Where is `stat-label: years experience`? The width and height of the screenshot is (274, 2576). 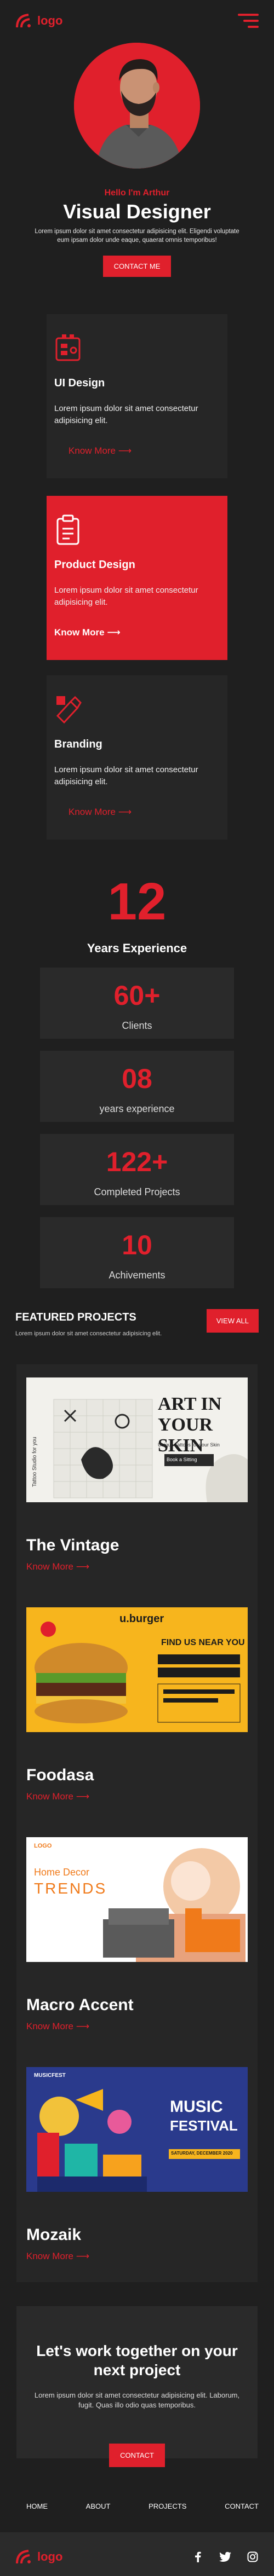 stat-label: years experience is located at coordinates (137, 1109).